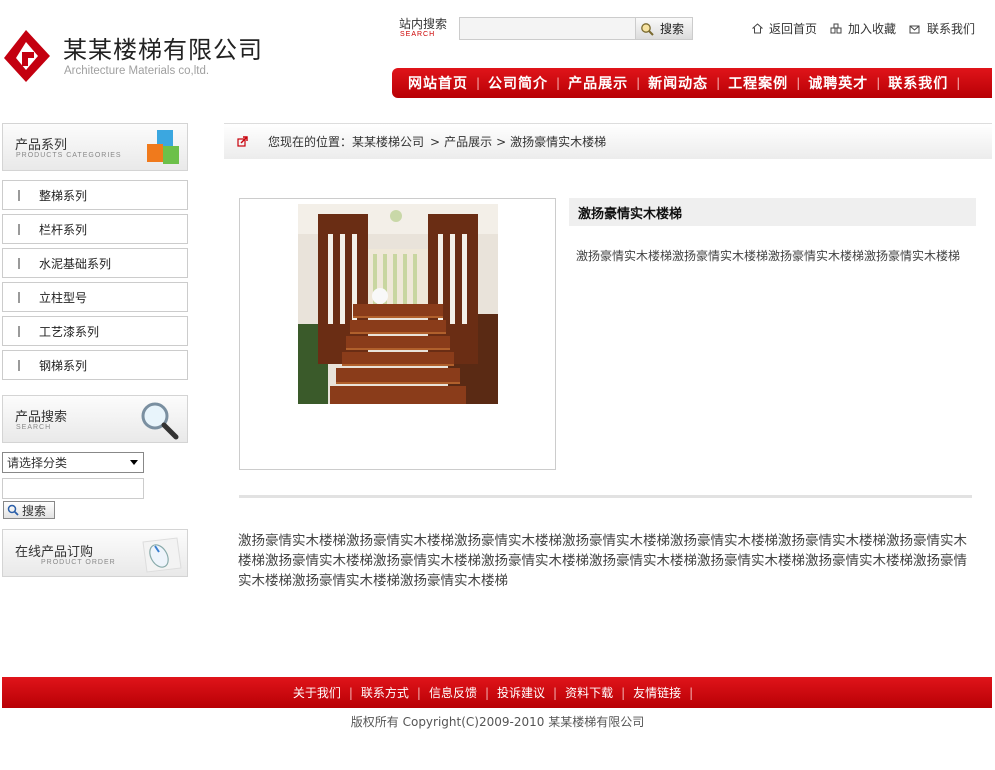  What do you see at coordinates (836, 28) in the screenshot?
I see `favorite-icon` at bounding box center [836, 28].